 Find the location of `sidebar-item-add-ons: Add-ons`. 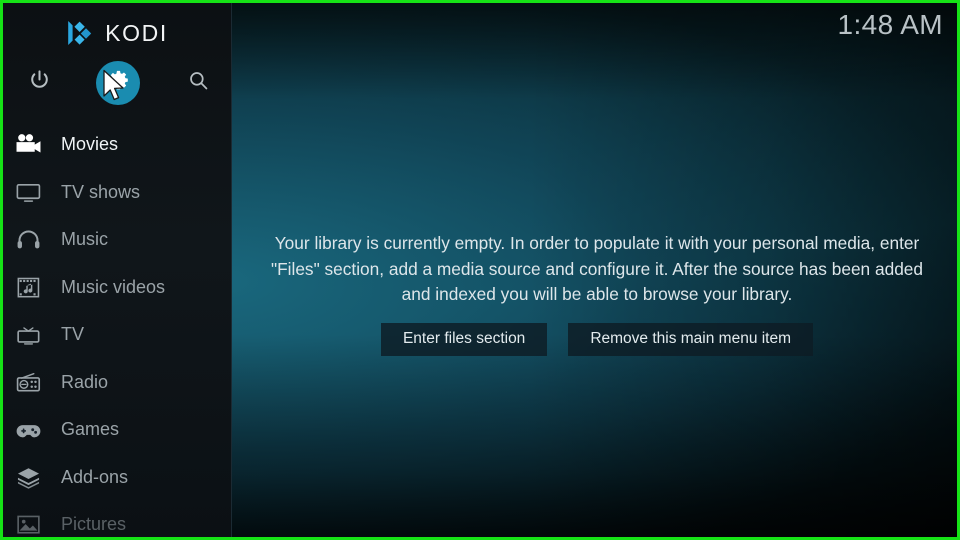

sidebar-item-add-ons: Add-ons is located at coordinates (117, 478).